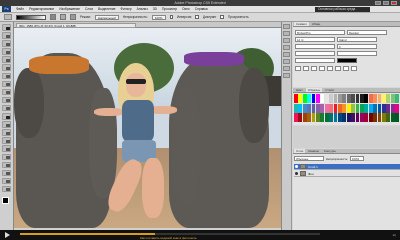  Describe the element at coordinates (8, 17) in the screenshot. I see `gradient-tool-preset-icon` at that location.